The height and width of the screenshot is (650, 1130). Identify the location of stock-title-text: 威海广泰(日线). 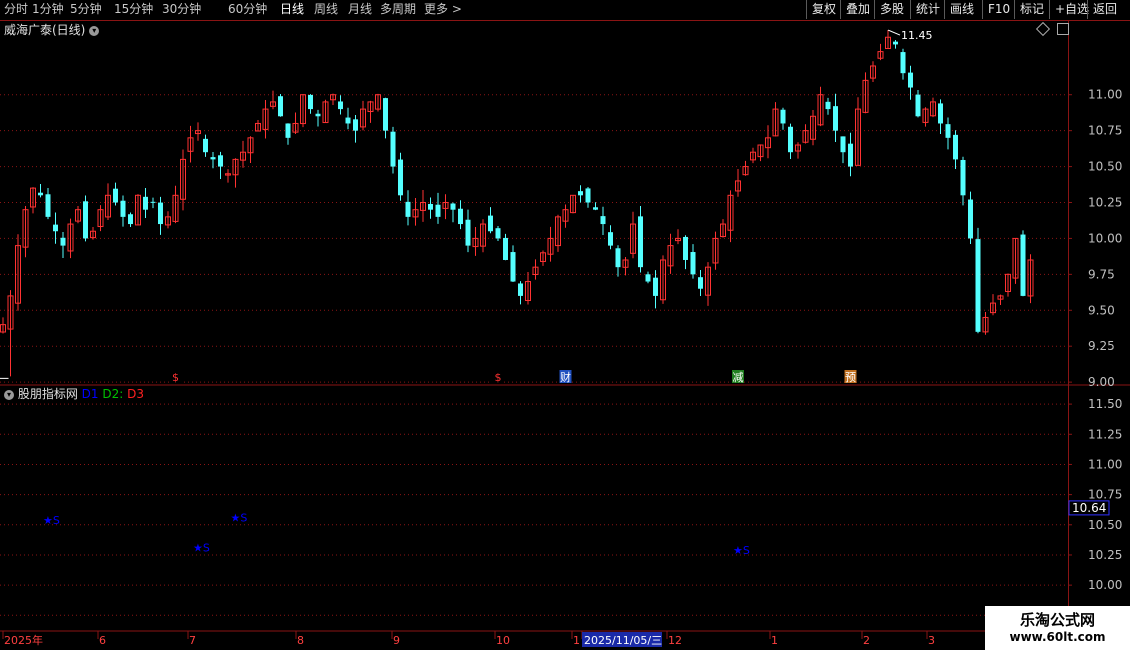
(45, 30).